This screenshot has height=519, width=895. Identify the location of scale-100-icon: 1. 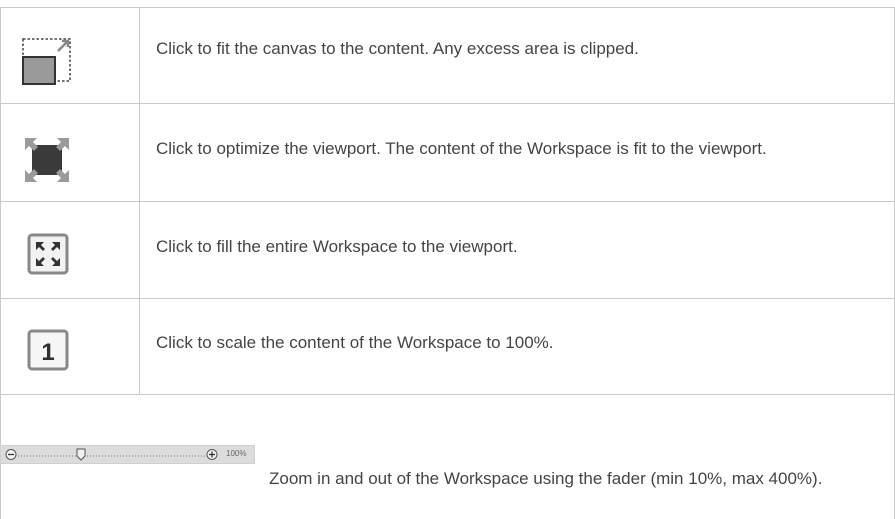
(48, 350).